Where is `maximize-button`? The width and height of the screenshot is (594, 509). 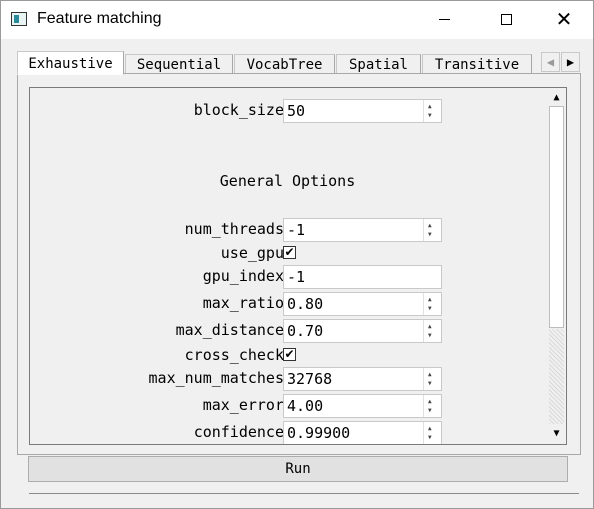
maximize-button is located at coordinates (506, 20).